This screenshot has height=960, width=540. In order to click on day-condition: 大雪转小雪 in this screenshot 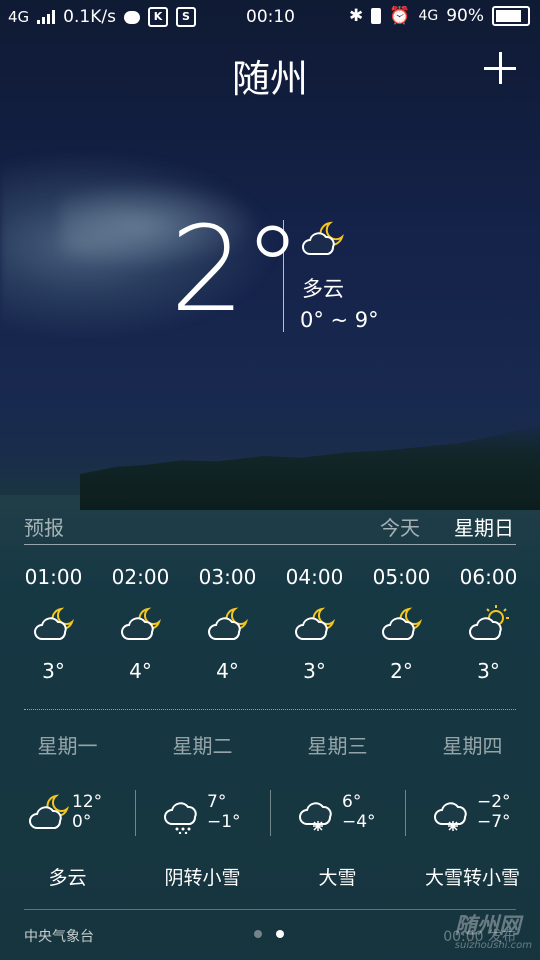, I will do `click(472, 878)`.